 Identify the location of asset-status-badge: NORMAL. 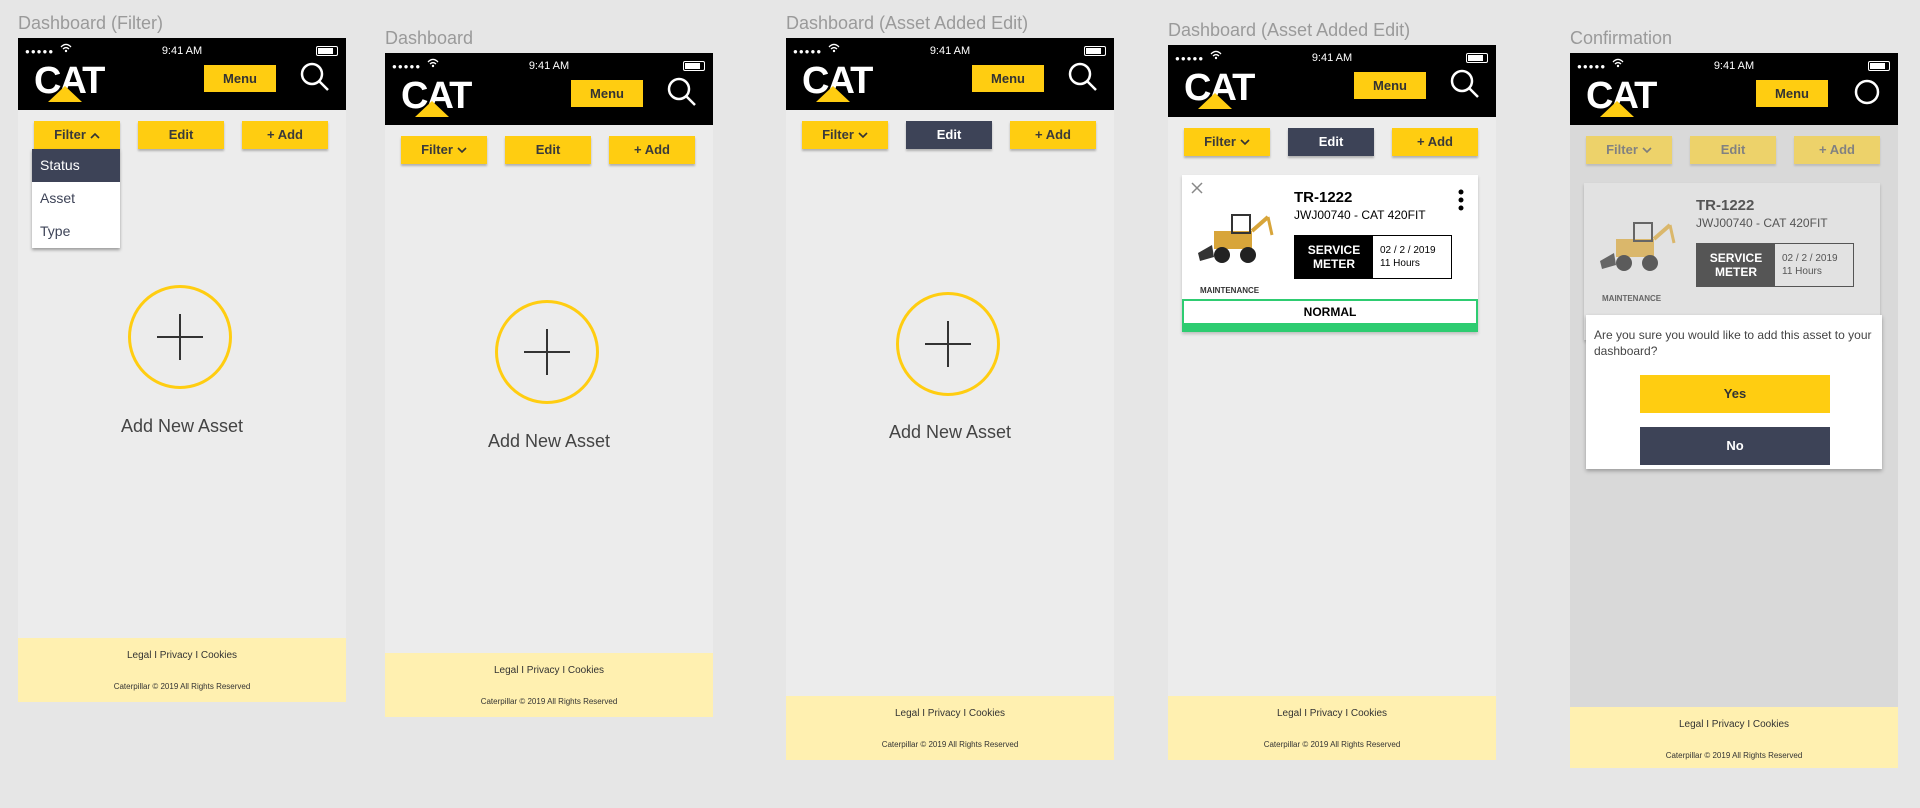
(1330, 312).